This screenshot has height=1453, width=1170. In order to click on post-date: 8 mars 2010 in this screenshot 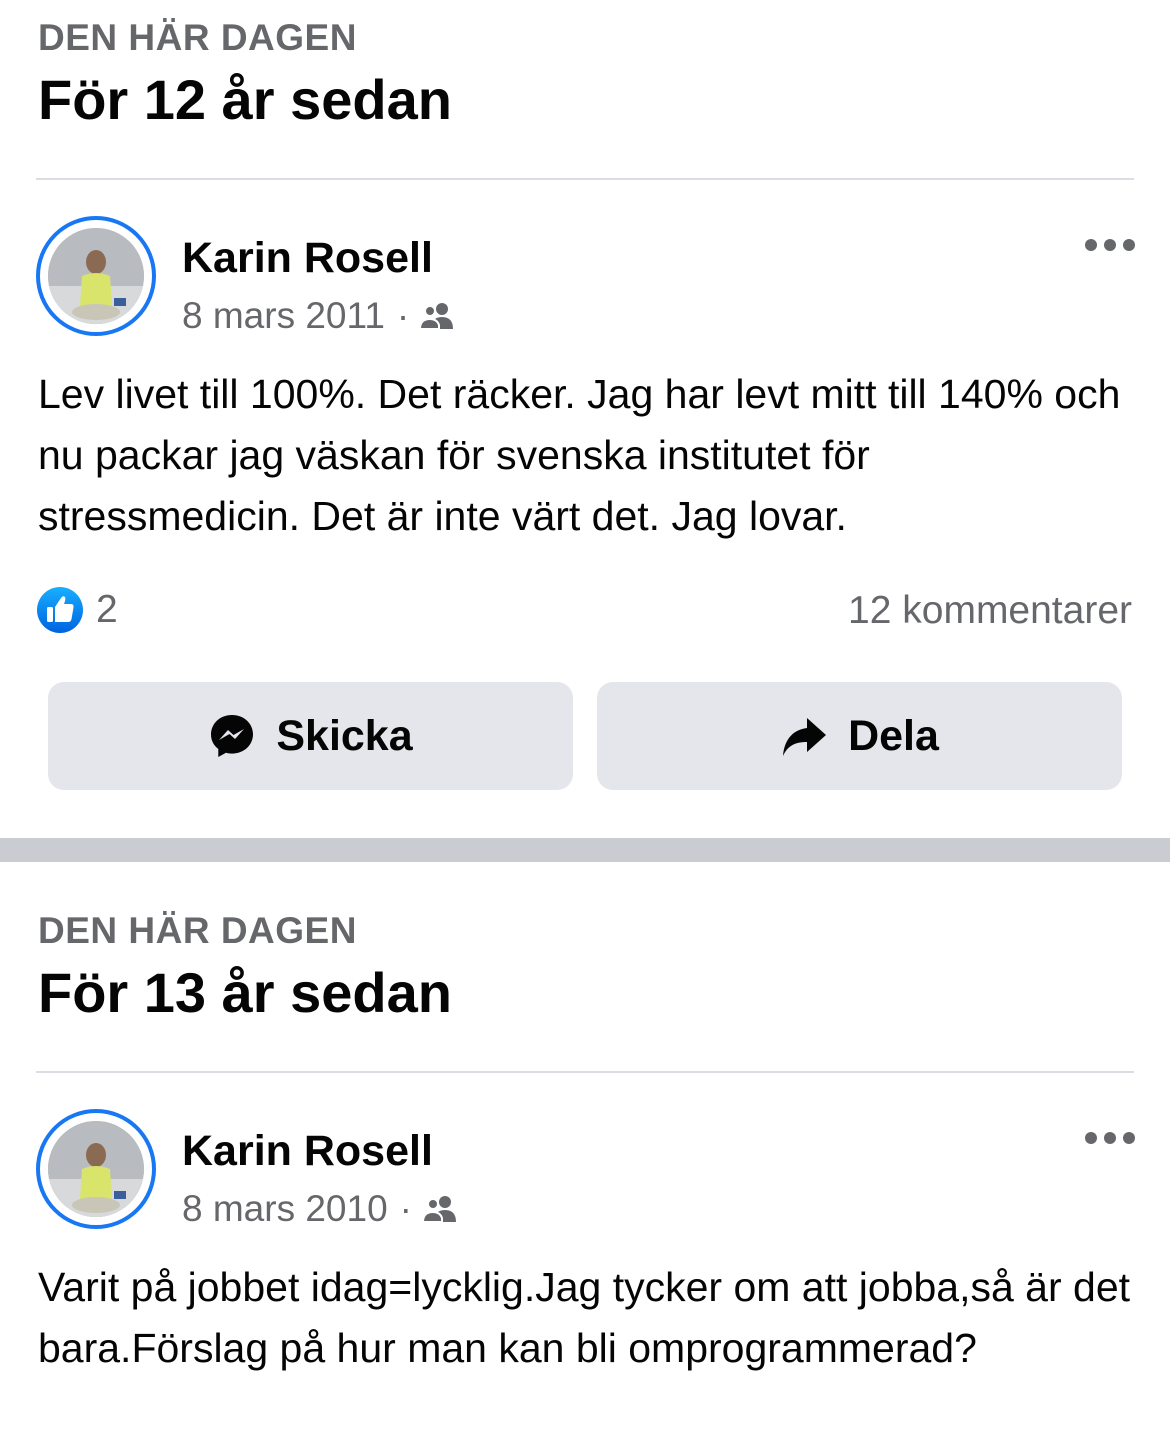, I will do `click(285, 1209)`.